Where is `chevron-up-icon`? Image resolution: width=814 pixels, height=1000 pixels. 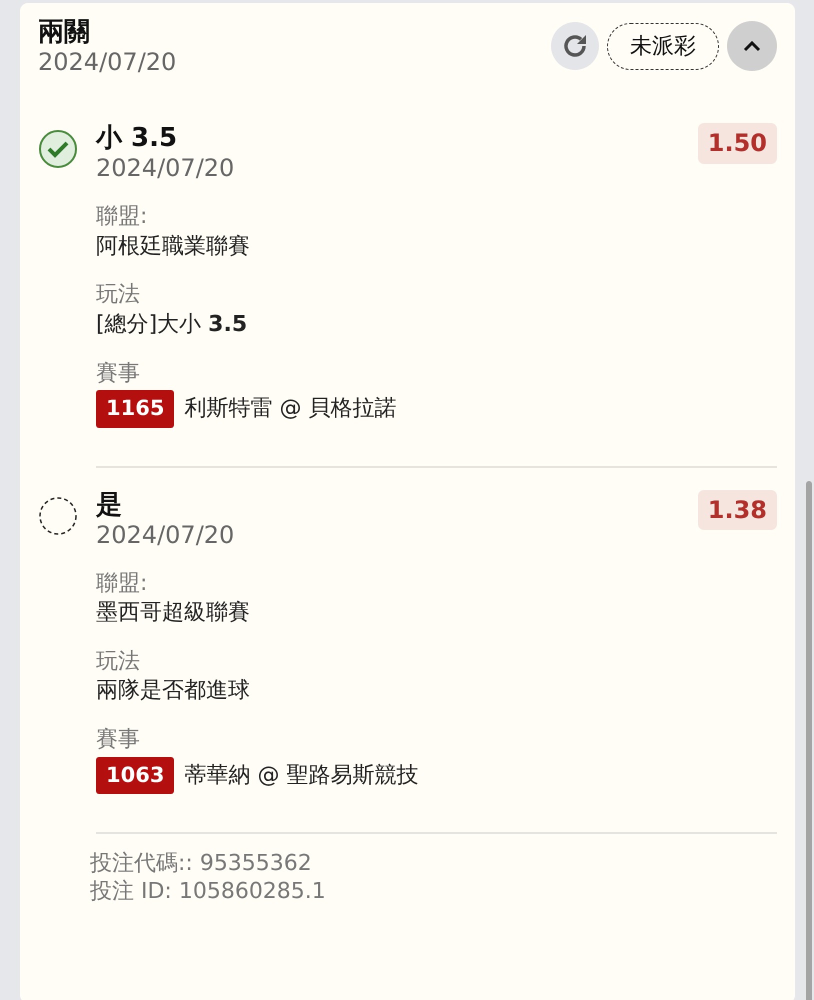 chevron-up-icon is located at coordinates (752, 46).